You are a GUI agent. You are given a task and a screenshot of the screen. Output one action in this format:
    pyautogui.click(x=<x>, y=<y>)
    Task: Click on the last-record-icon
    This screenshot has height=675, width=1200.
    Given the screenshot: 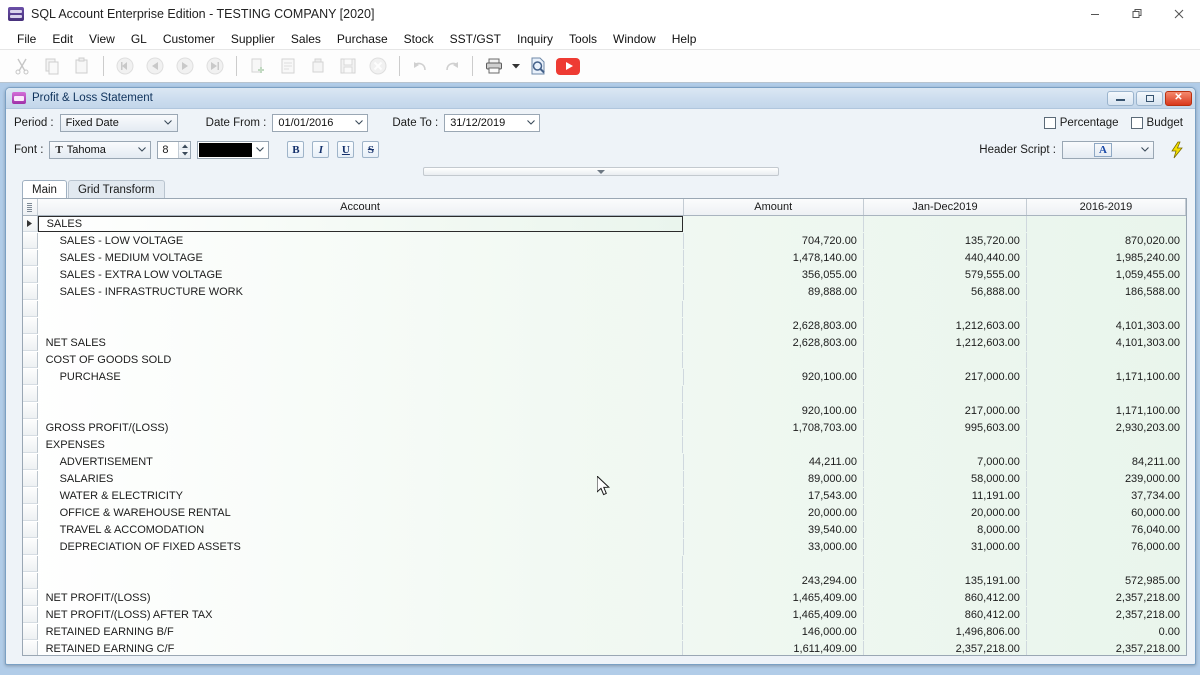 What is the action you would take?
    pyautogui.click(x=215, y=66)
    